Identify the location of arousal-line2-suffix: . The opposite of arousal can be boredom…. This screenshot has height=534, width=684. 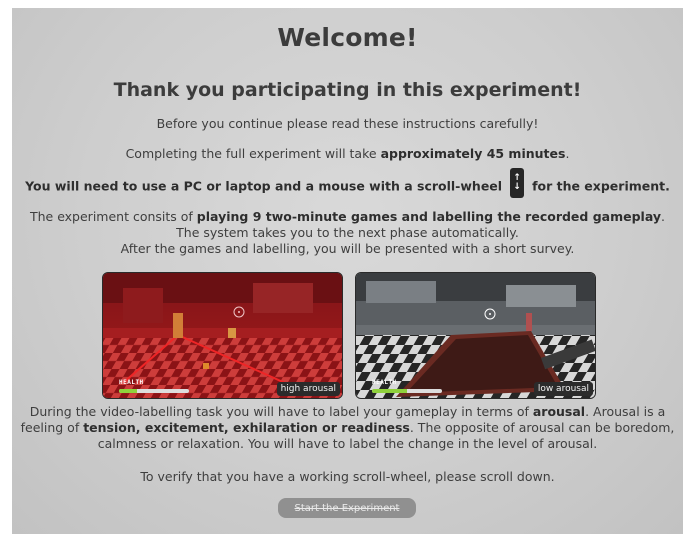
(542, 427).